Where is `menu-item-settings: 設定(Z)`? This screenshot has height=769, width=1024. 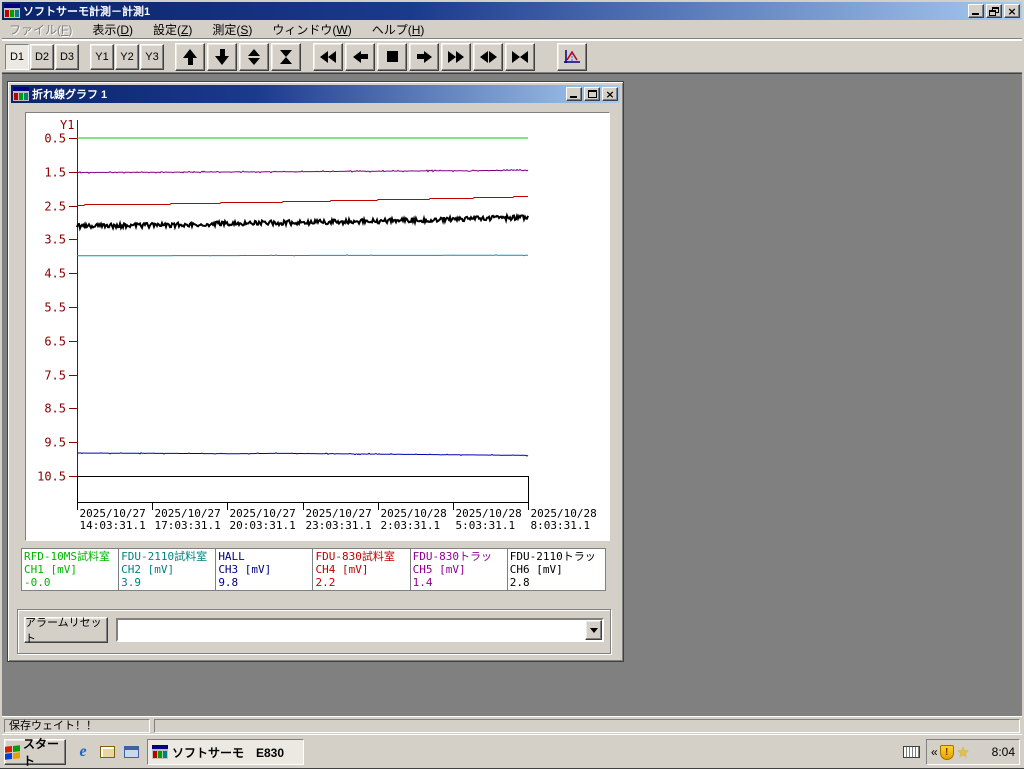
menu-item-settings: 設定(Z) is located at coordinates (172, 29).